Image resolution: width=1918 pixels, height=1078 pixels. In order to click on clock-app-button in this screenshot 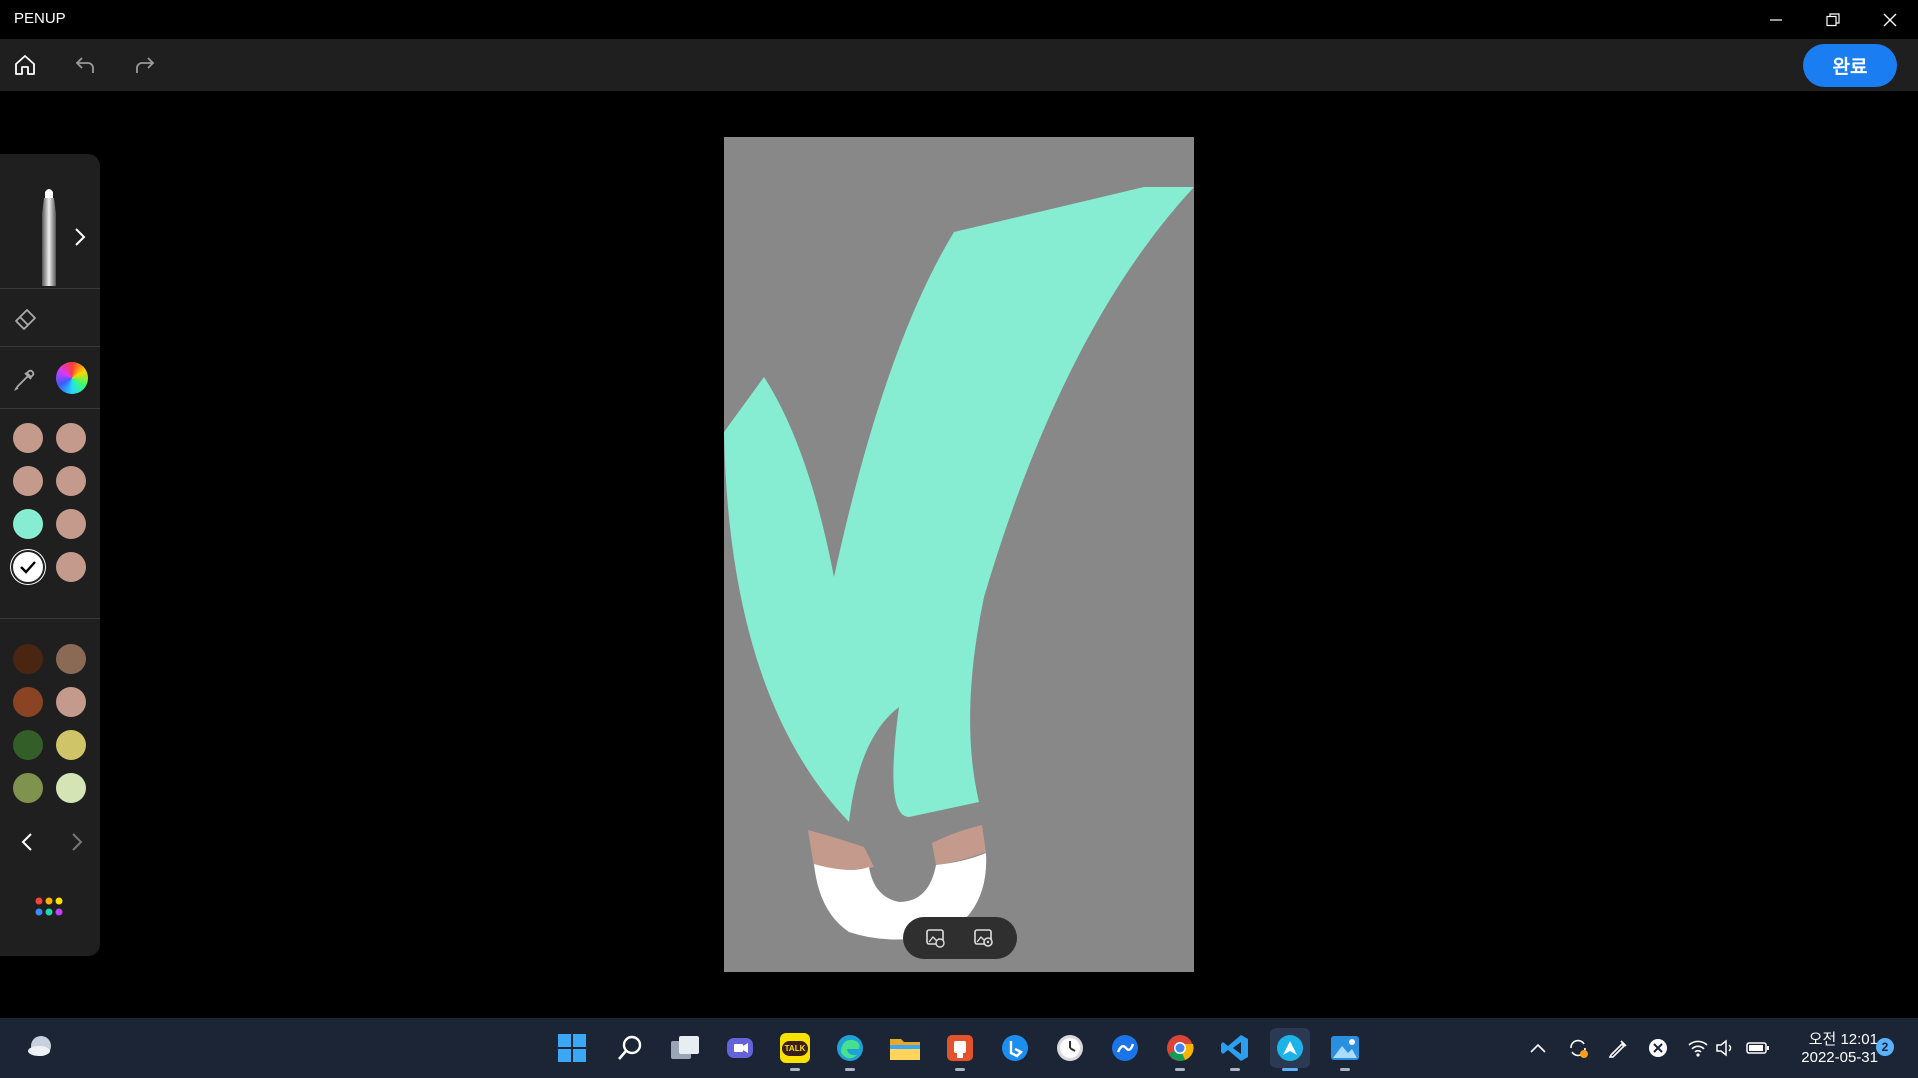, I will do `click(1070, 1048)`.